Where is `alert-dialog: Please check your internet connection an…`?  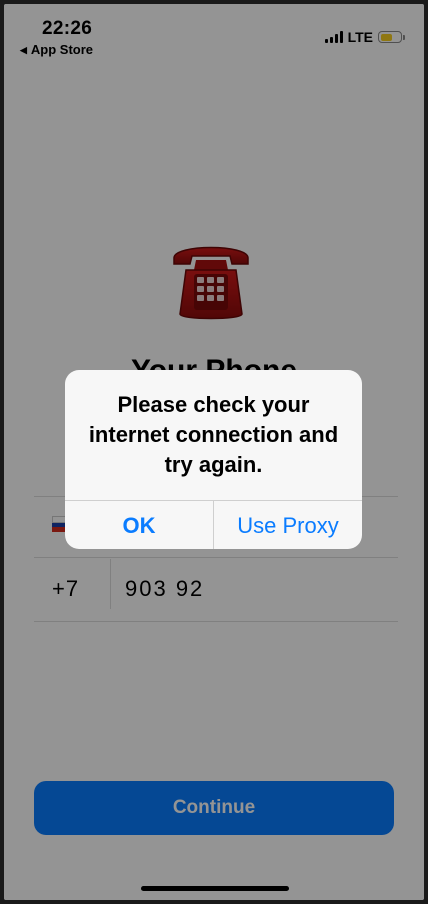 alert-dialog: Please check your internet connection an… is located at coordinates (213, 459).